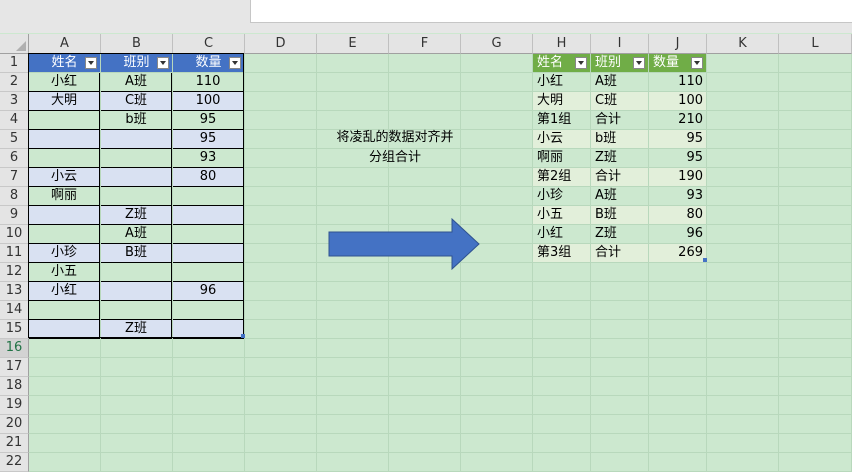 Image resolution: width=852 pixels, height=472 pixels. What do you see at coordinates (64, 101) in the screenshot?
I see `left_table-cell: 大明` at bounding box center [64, 101].